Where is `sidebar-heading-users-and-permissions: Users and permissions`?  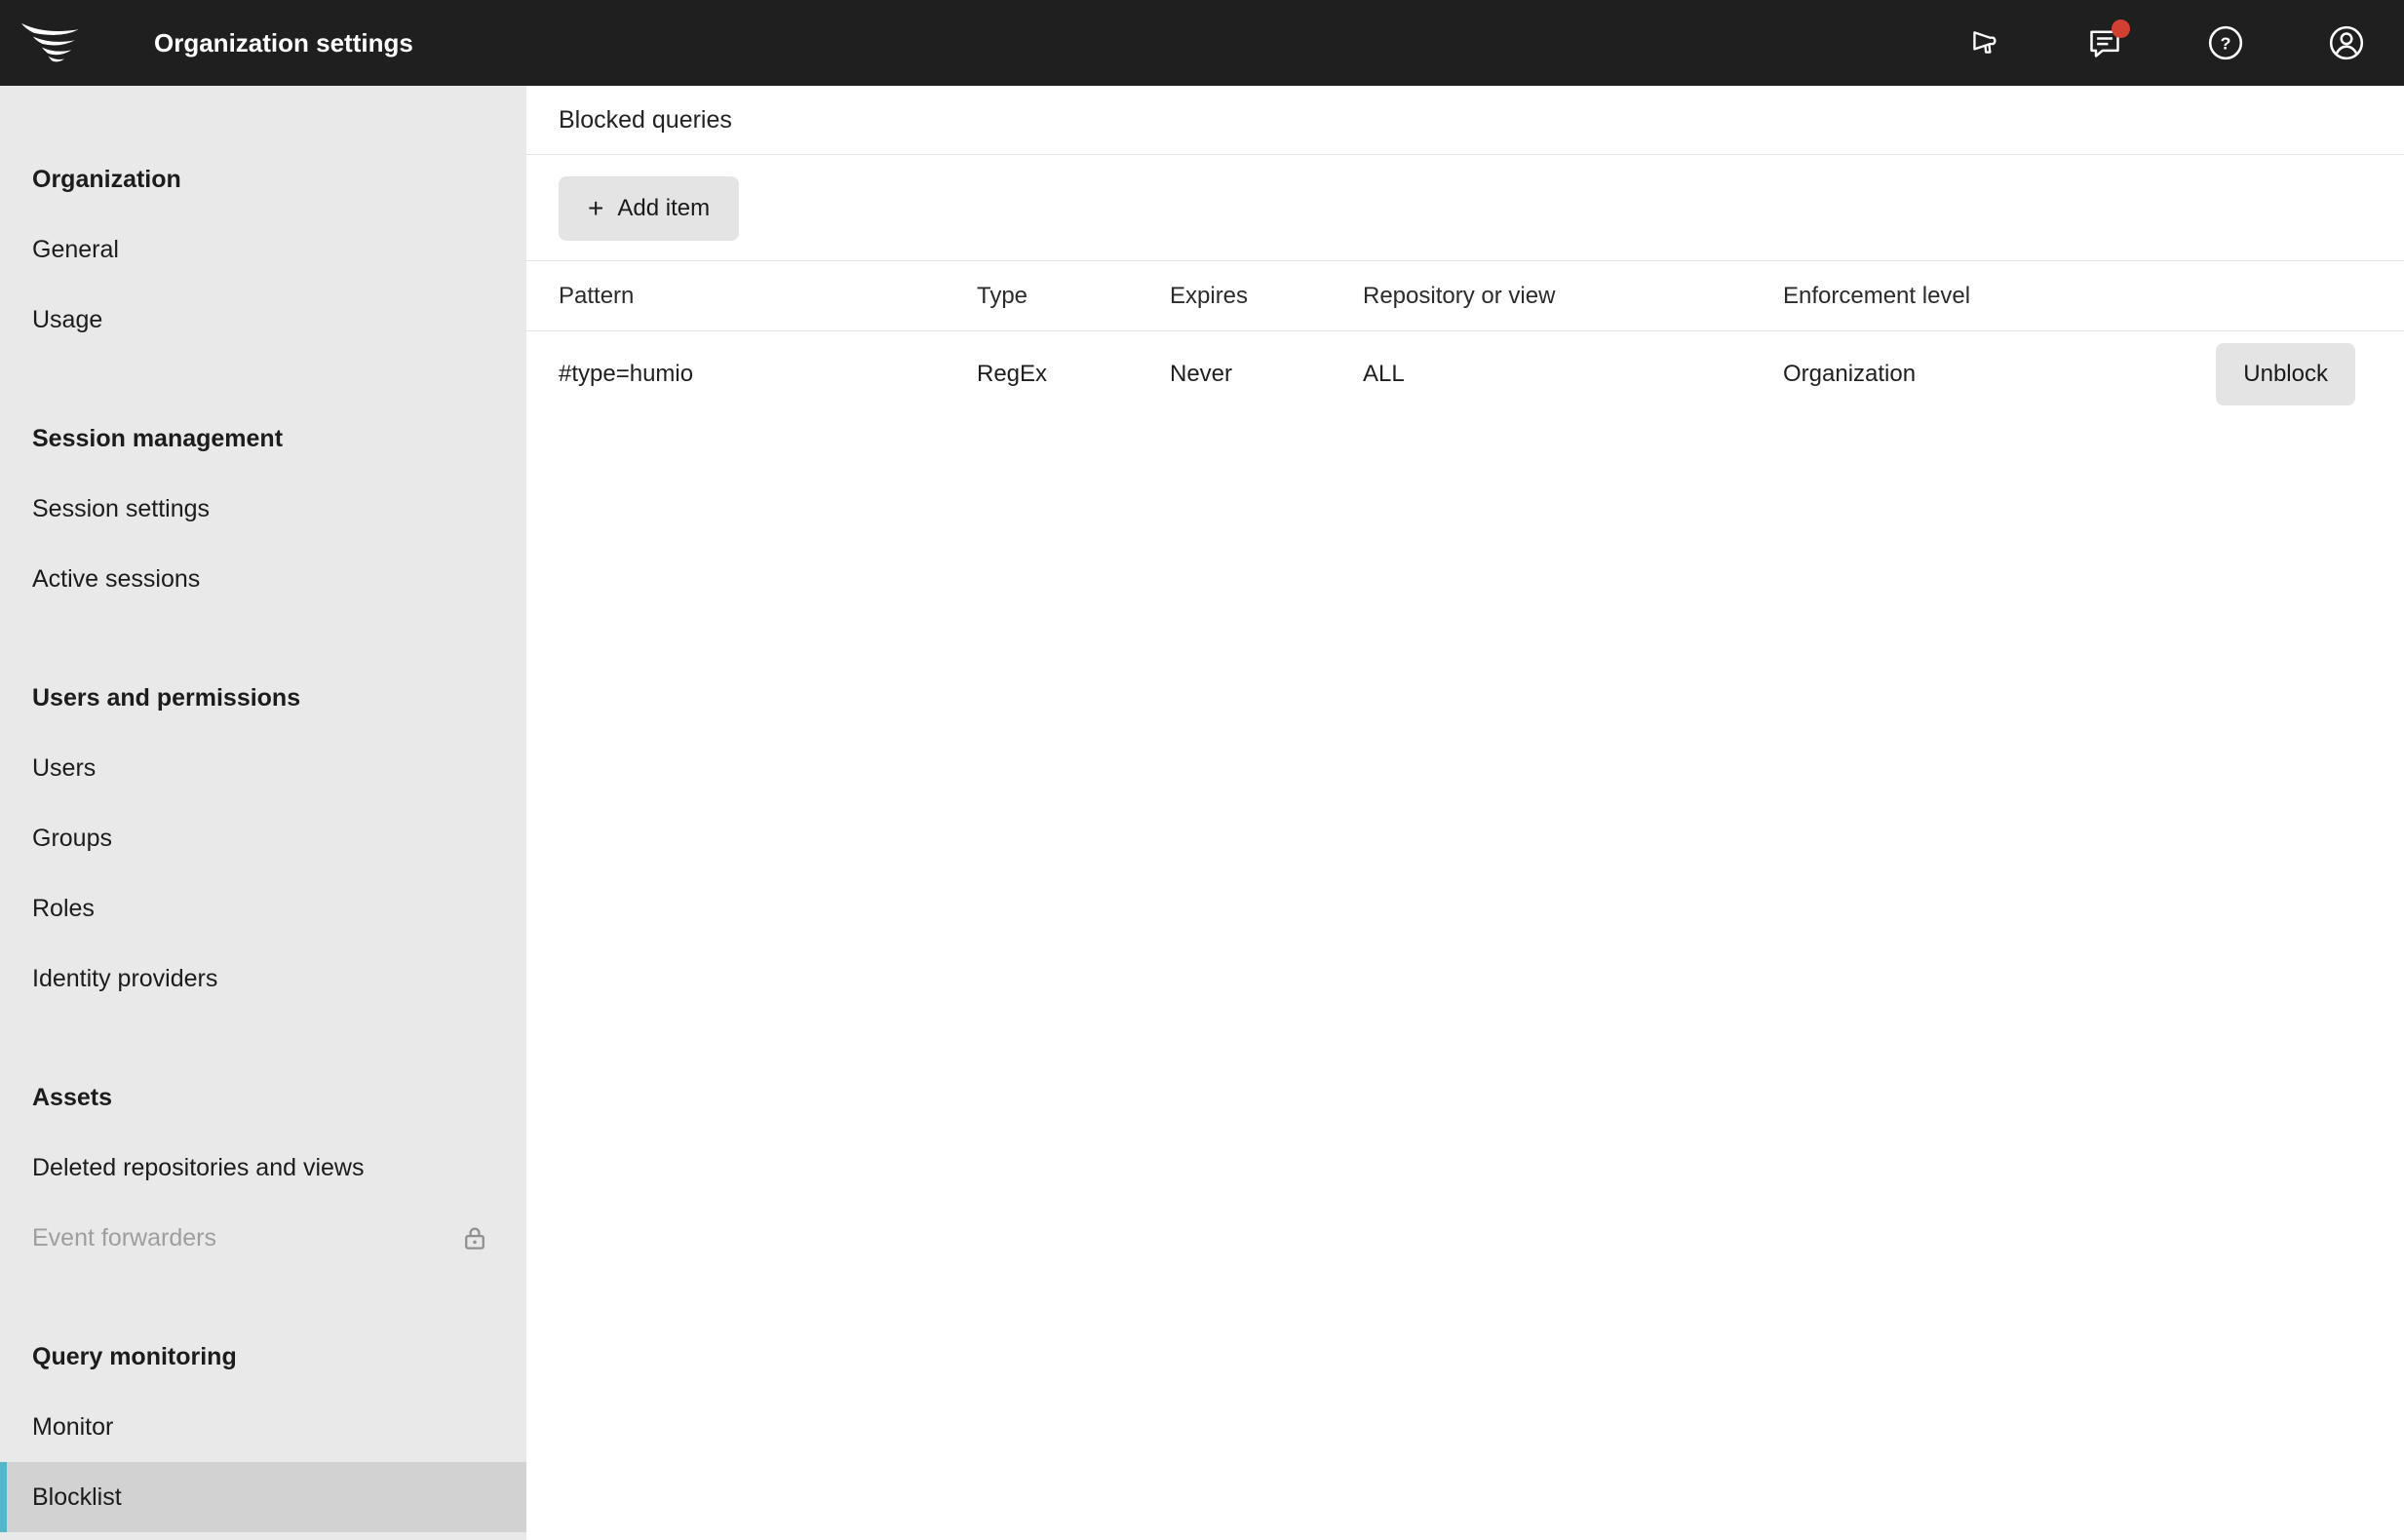 sidebar-heading-users-and-permissions: Users and permissions is located at coordinates (166, 697).